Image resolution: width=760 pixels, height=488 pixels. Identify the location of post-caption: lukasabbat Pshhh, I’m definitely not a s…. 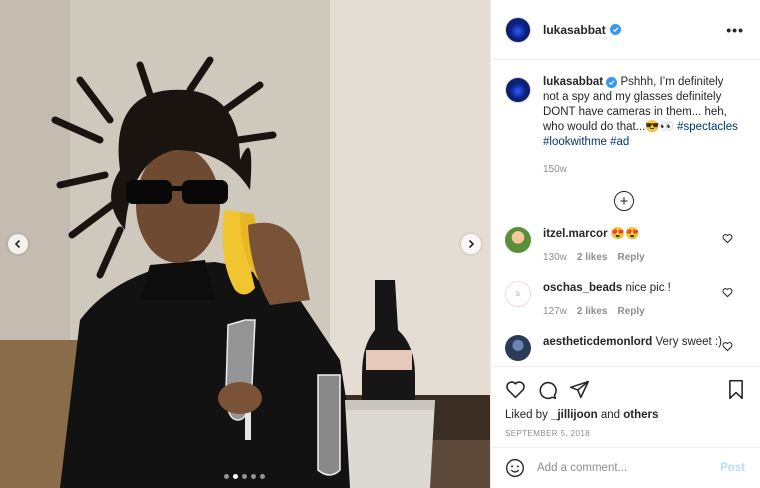
(624, 126).